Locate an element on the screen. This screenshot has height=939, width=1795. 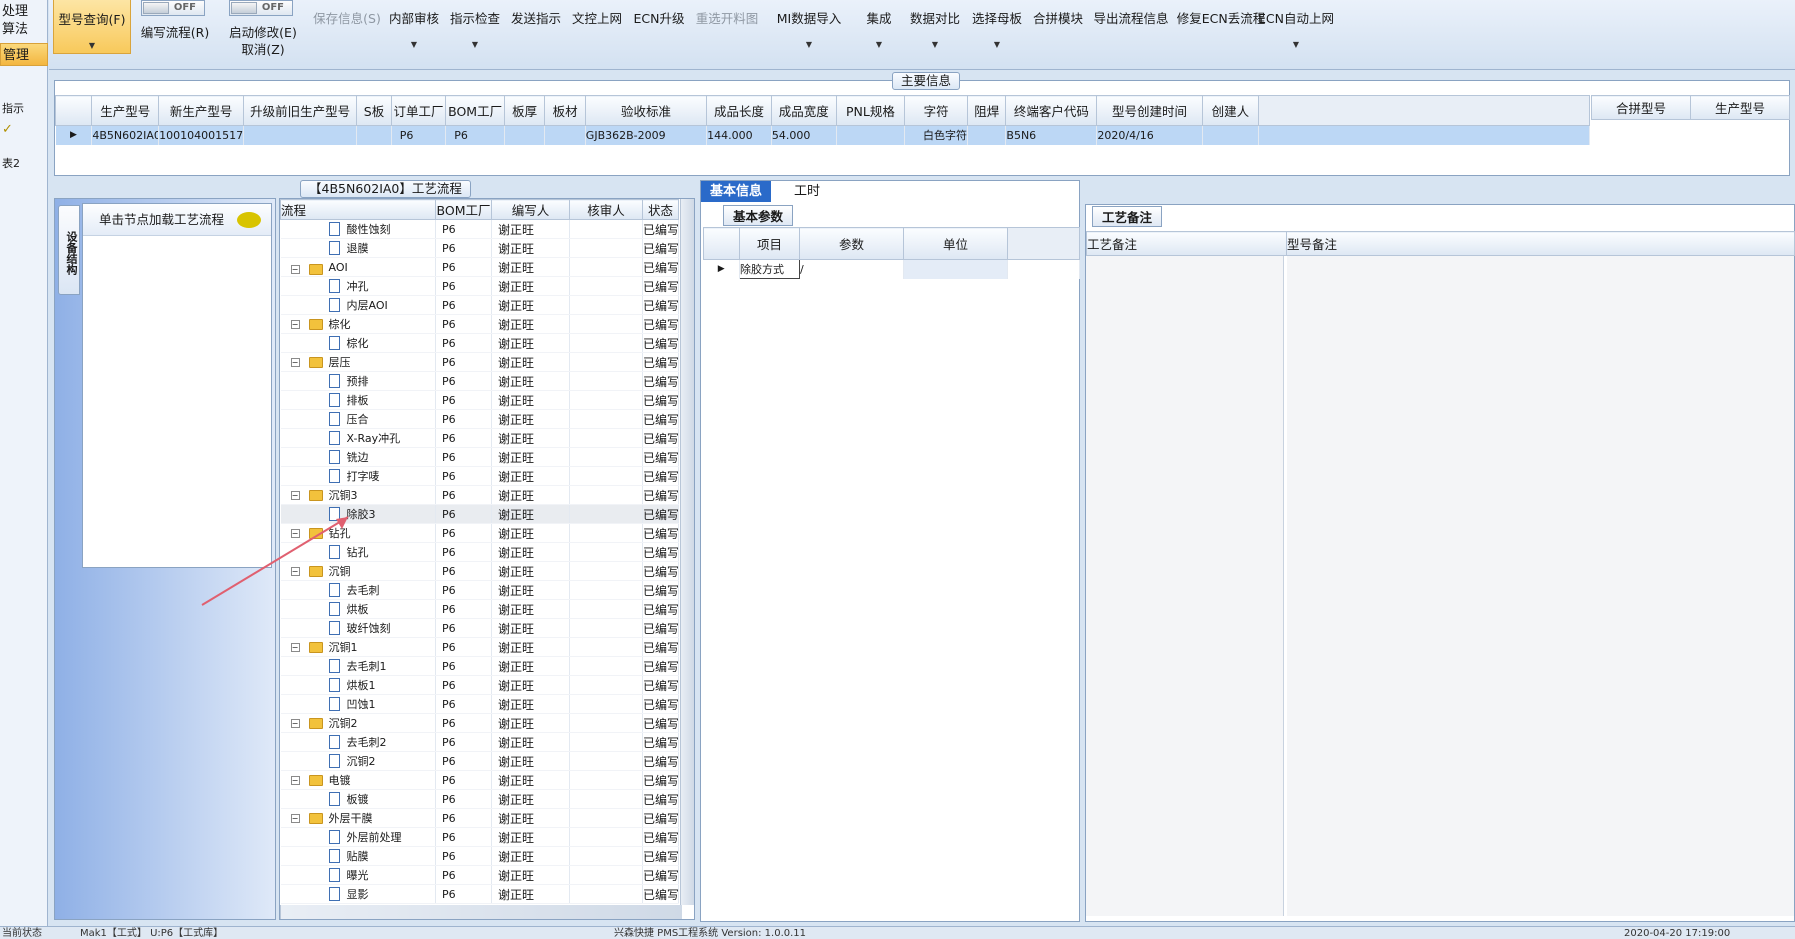
flow-row: 去毛刺 P6 谢正旺 已编写 is located at coordinates (479, 590).